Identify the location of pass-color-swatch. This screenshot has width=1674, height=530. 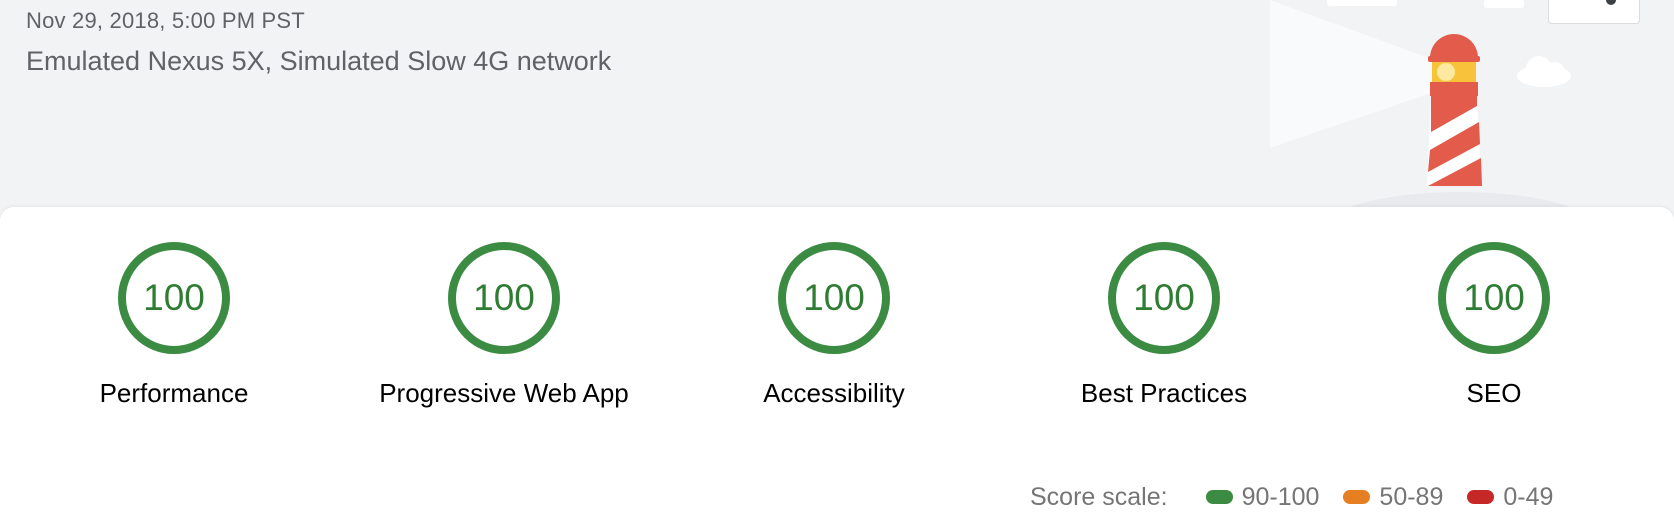
(1219, 497).